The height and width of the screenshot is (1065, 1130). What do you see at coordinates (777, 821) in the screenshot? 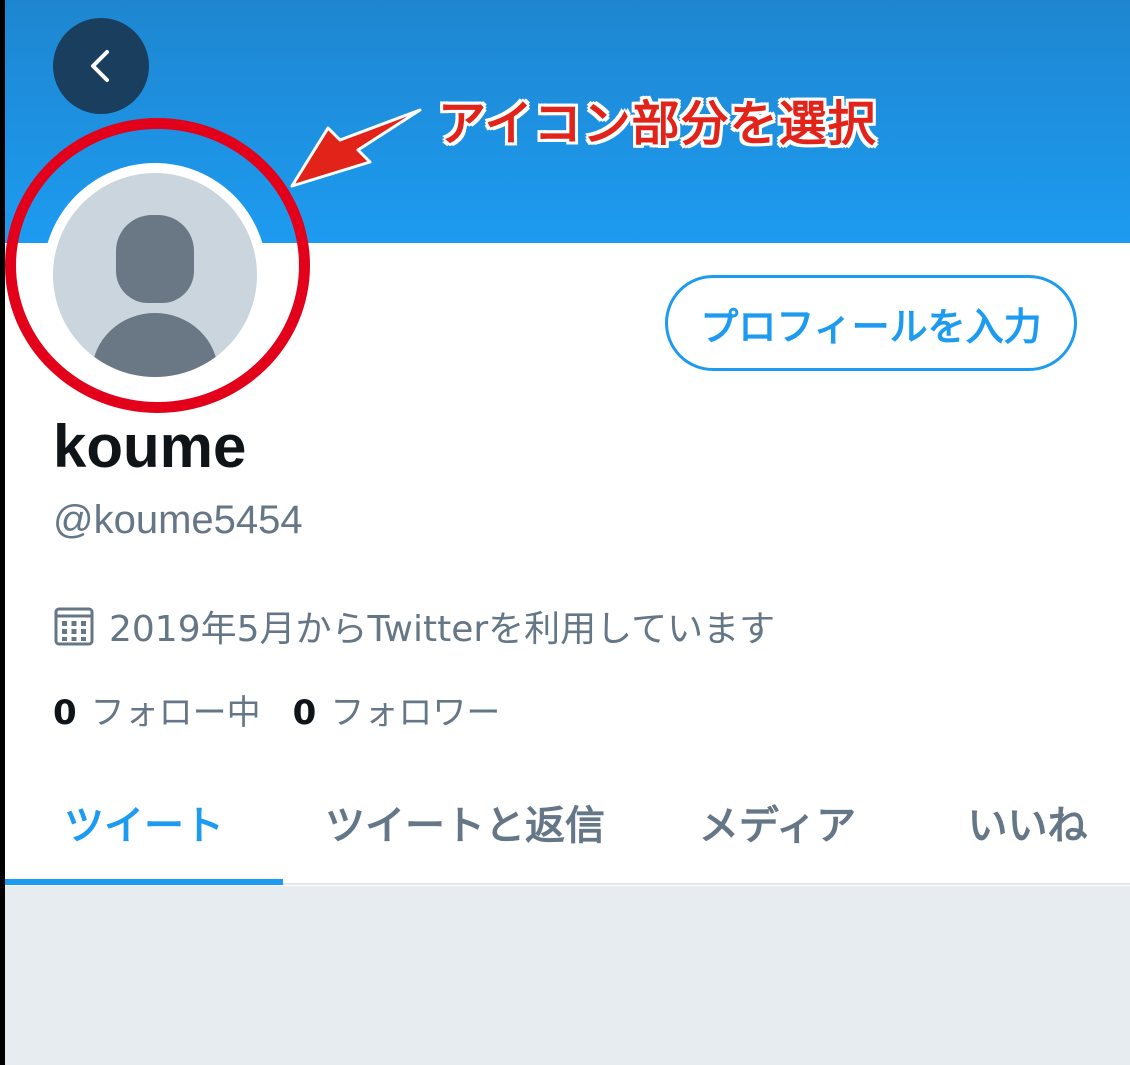
I see `tab-media: メディア` at bounding box center [777, 821].